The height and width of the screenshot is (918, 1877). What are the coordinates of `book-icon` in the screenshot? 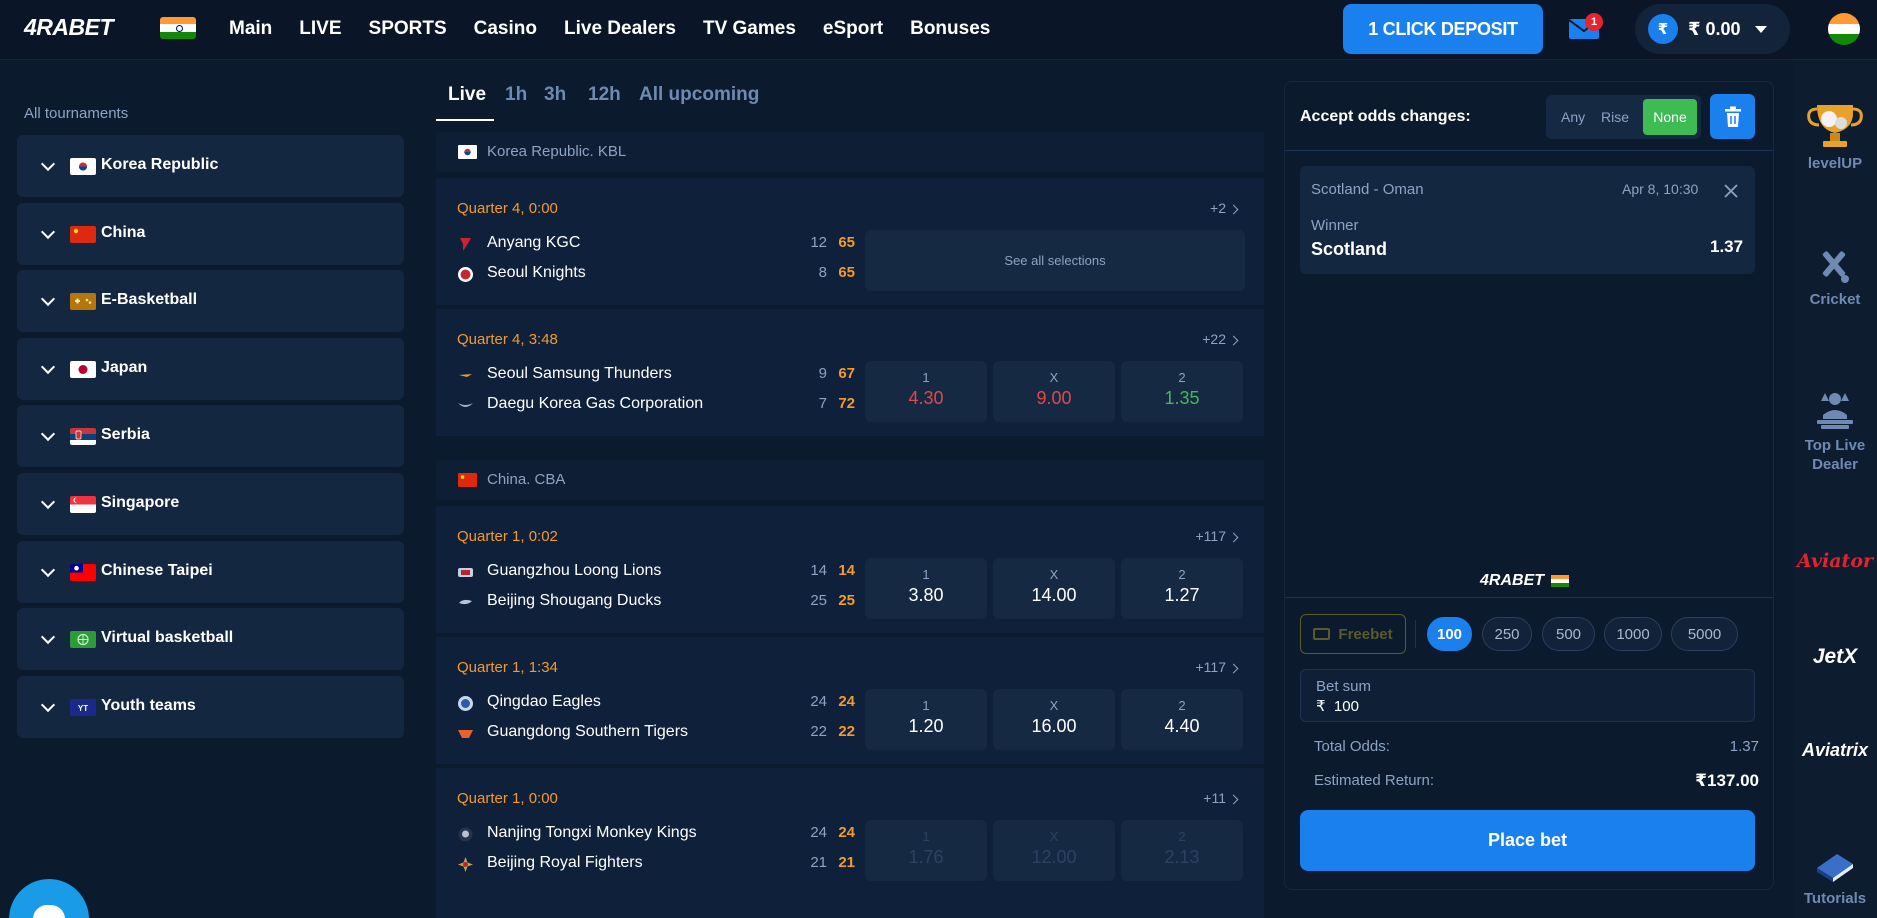 It's located at (1835, 868).